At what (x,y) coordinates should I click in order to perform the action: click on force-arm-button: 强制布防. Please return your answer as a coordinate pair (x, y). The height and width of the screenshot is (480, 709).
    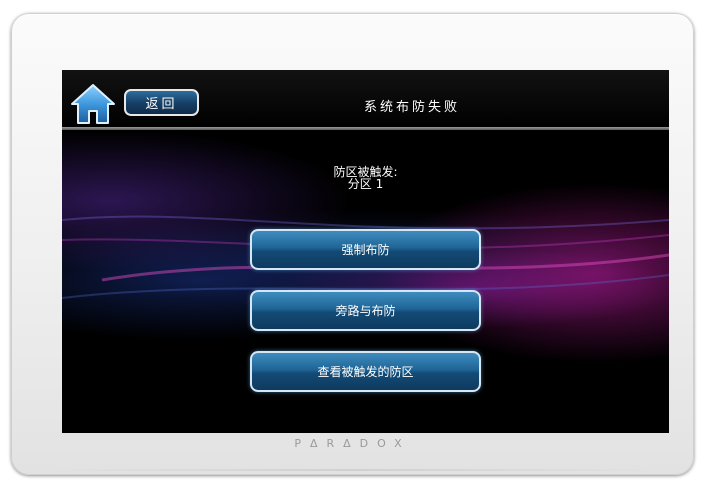
    Looking at the image, I should click on (365, 249).